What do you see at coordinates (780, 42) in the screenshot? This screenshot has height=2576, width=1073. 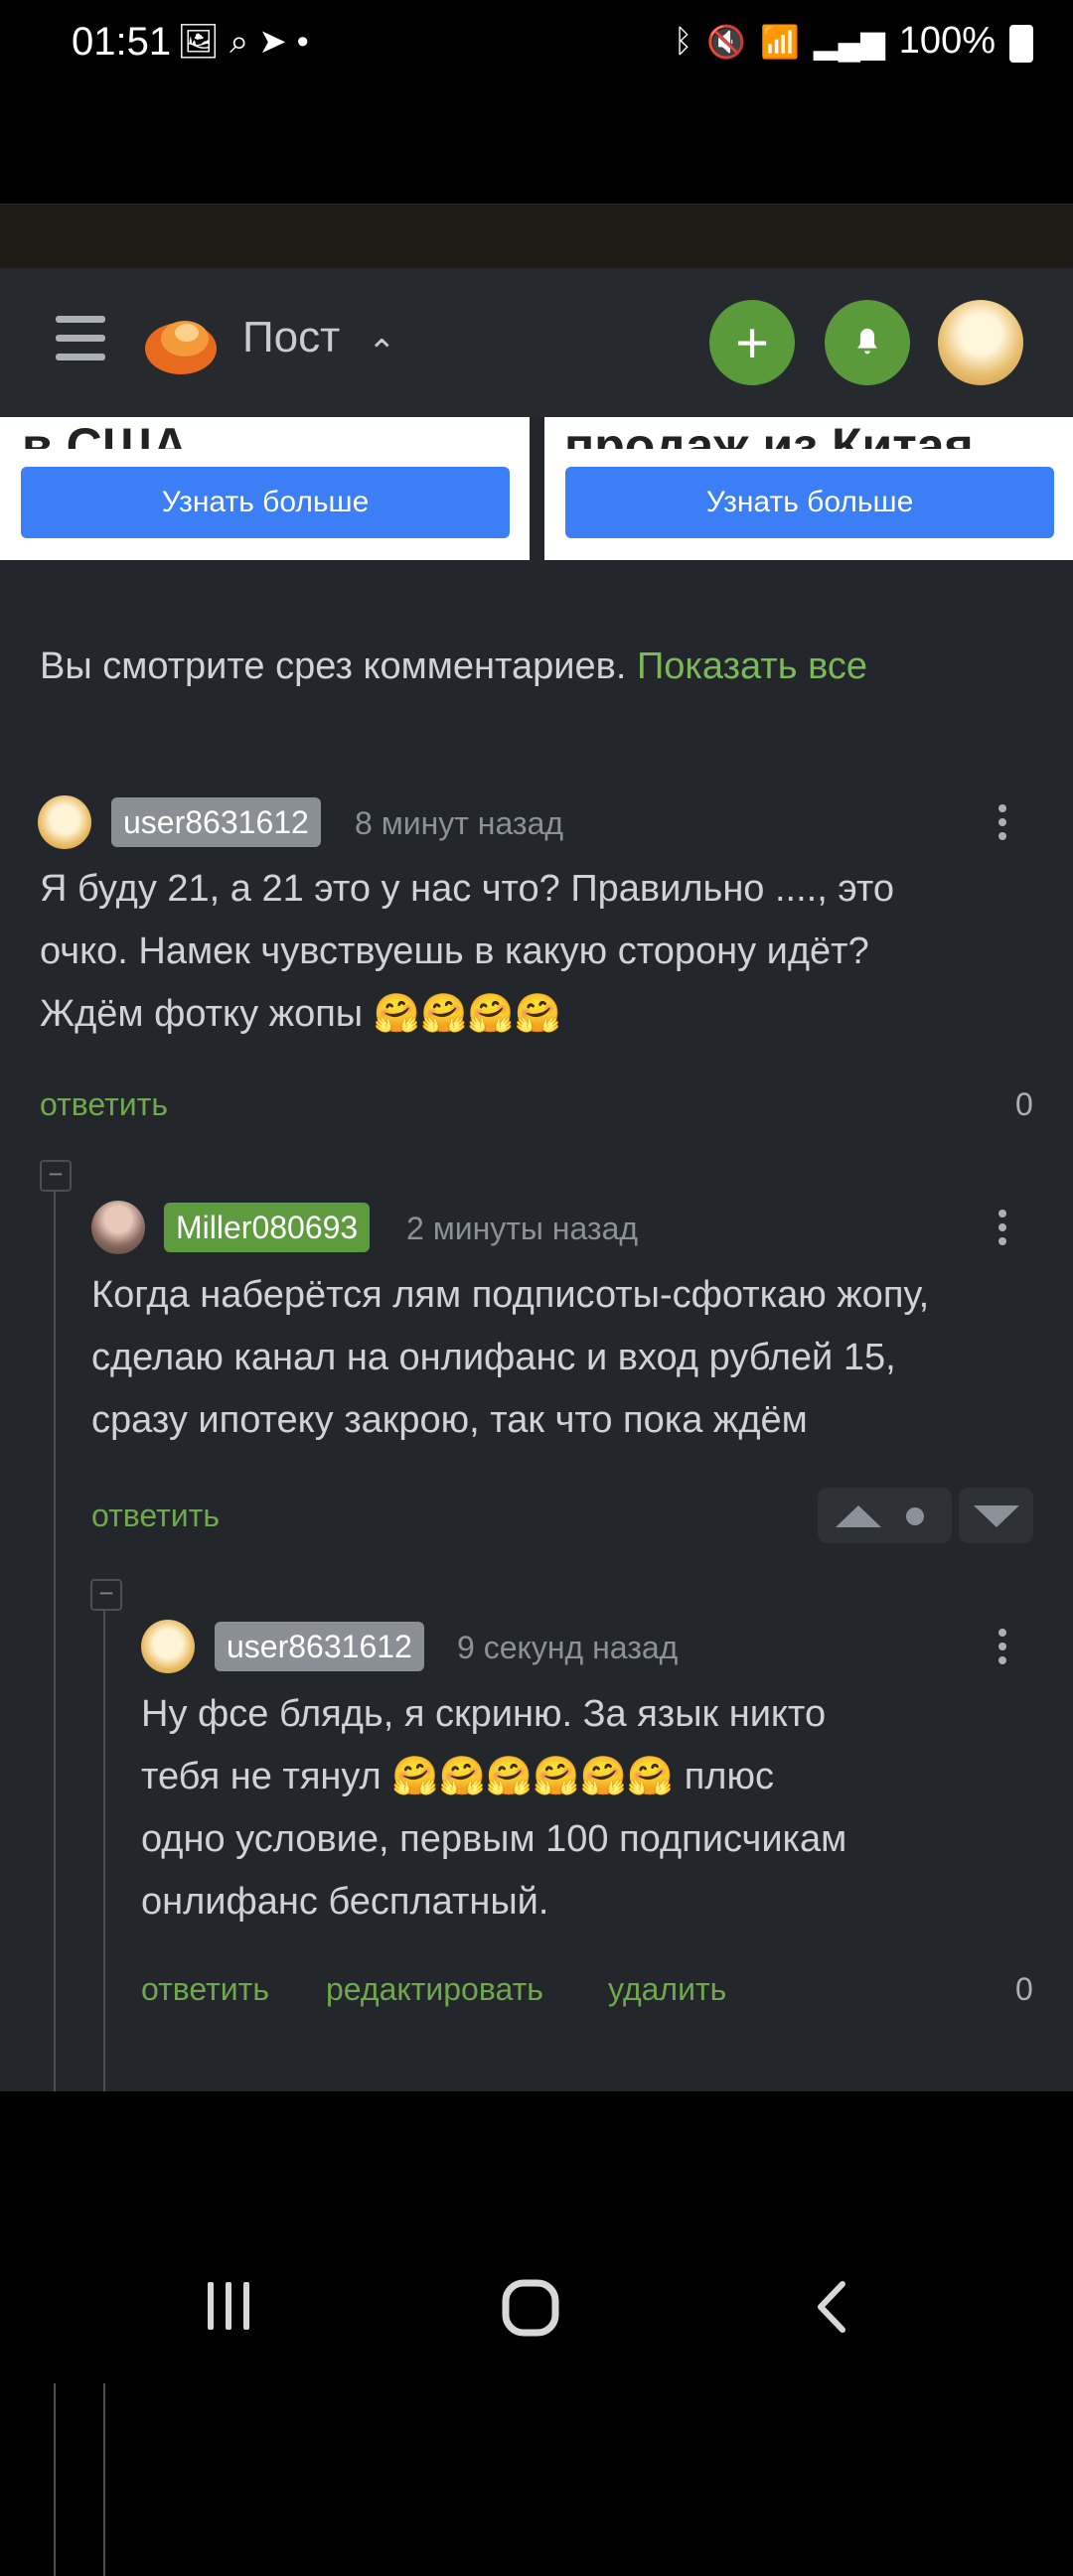 I see `wifi-icon: 📶` at bounding box center [780, 42].